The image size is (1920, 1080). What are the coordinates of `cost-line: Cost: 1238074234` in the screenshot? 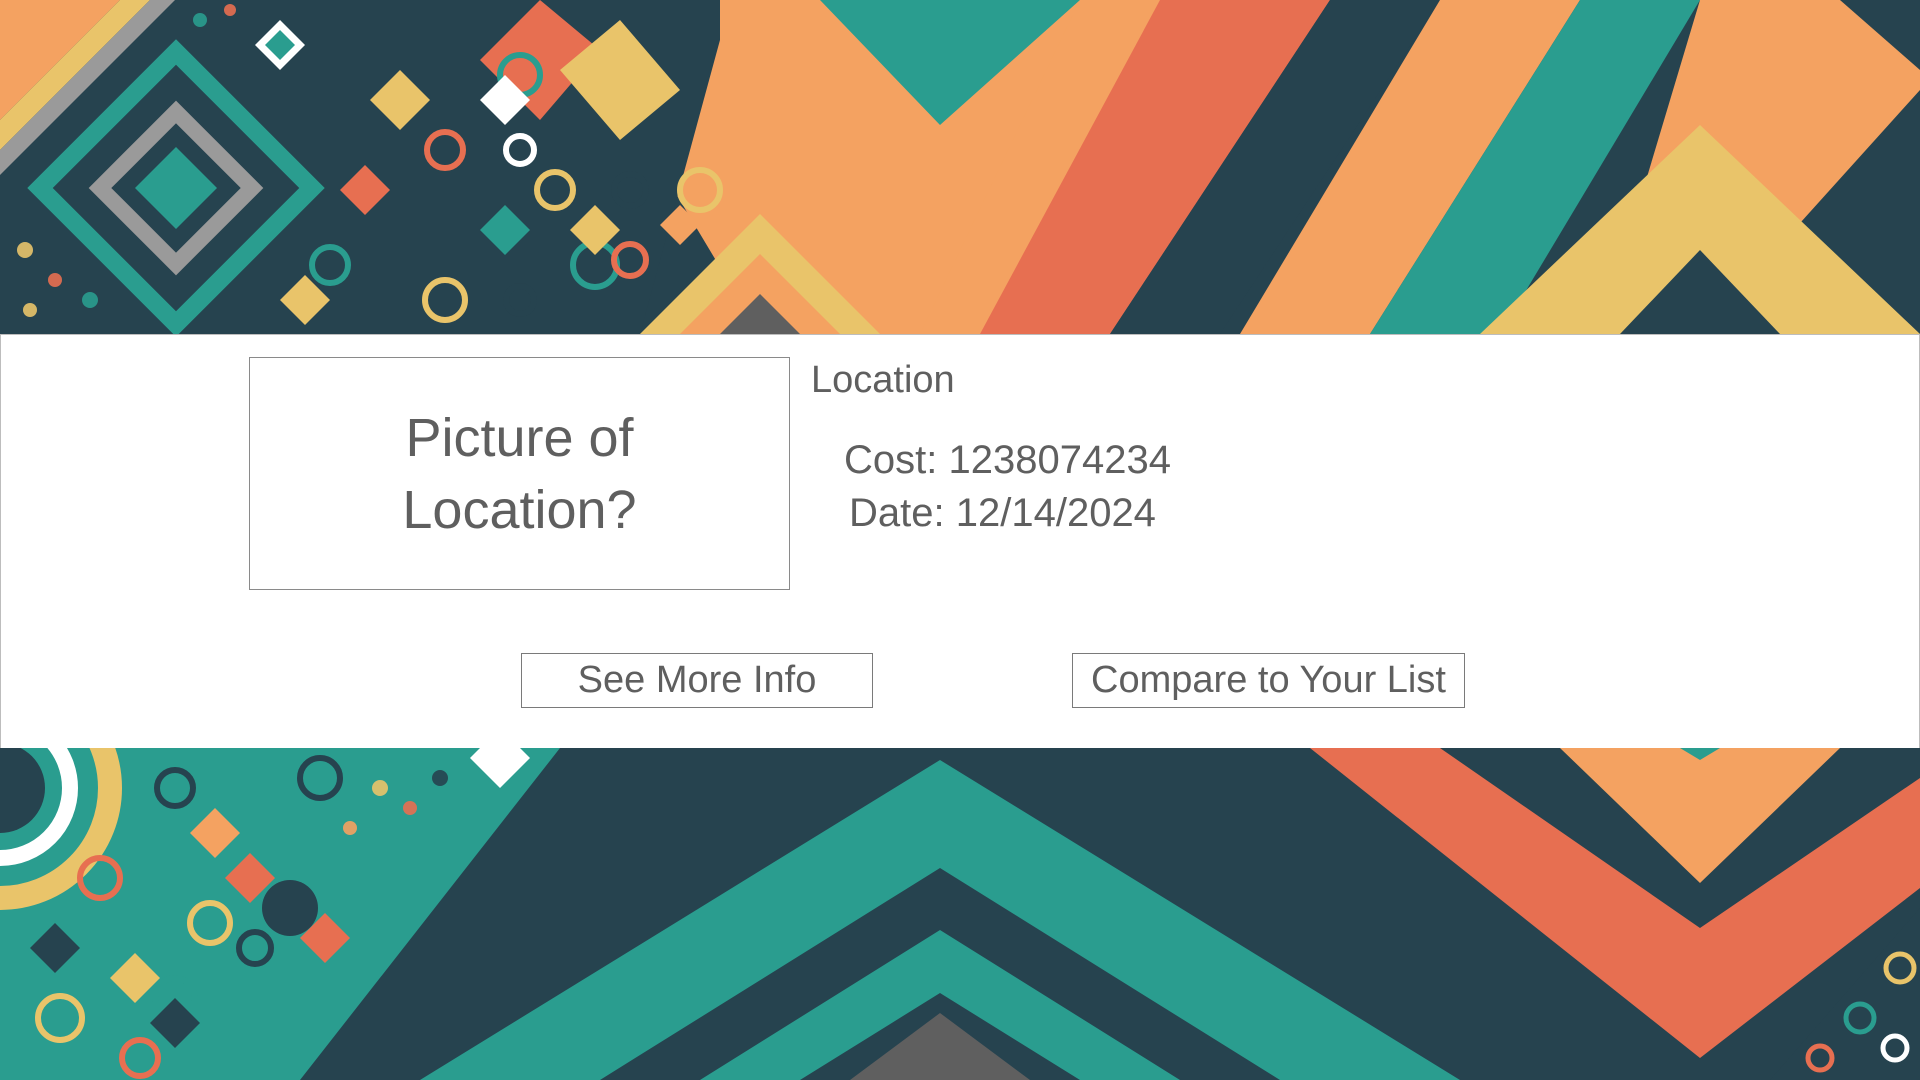 It's located at (1007, 460).